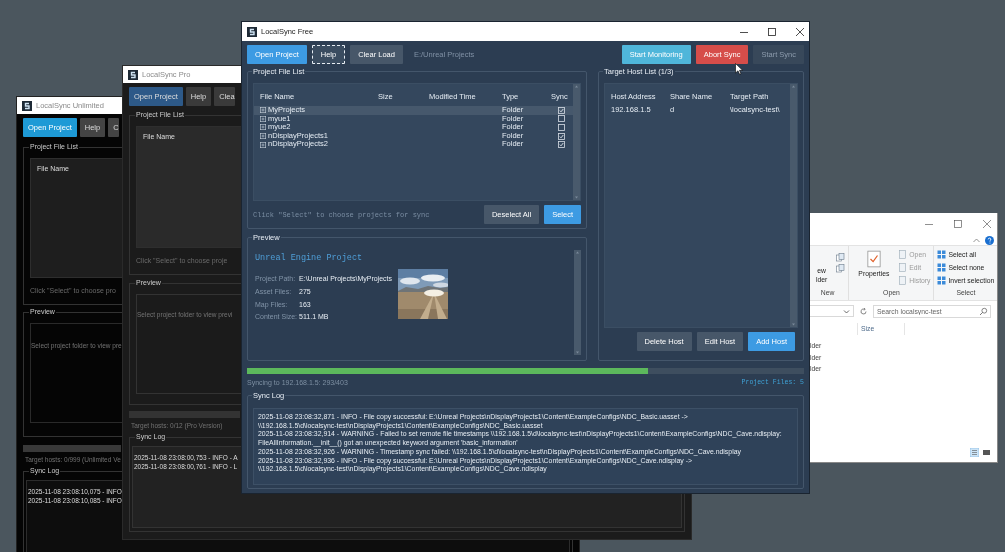 Image resolution: width=1005 pixels, height=552 pixels. I want to click on properties-icon, so click(873, 259).